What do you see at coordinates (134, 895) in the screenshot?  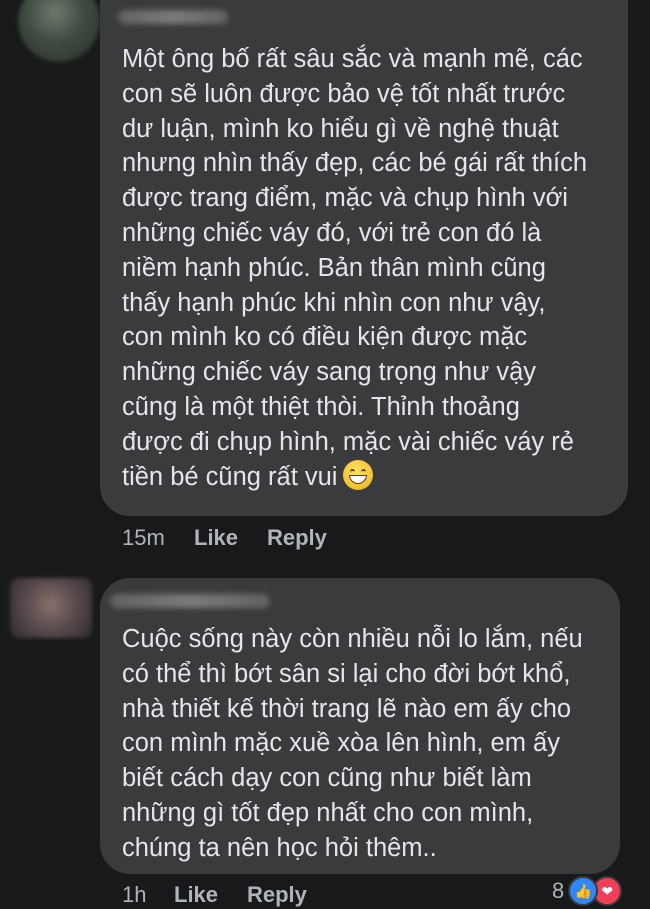 I see `comment-timestamp: 1h` at bounding box center [134, 895].